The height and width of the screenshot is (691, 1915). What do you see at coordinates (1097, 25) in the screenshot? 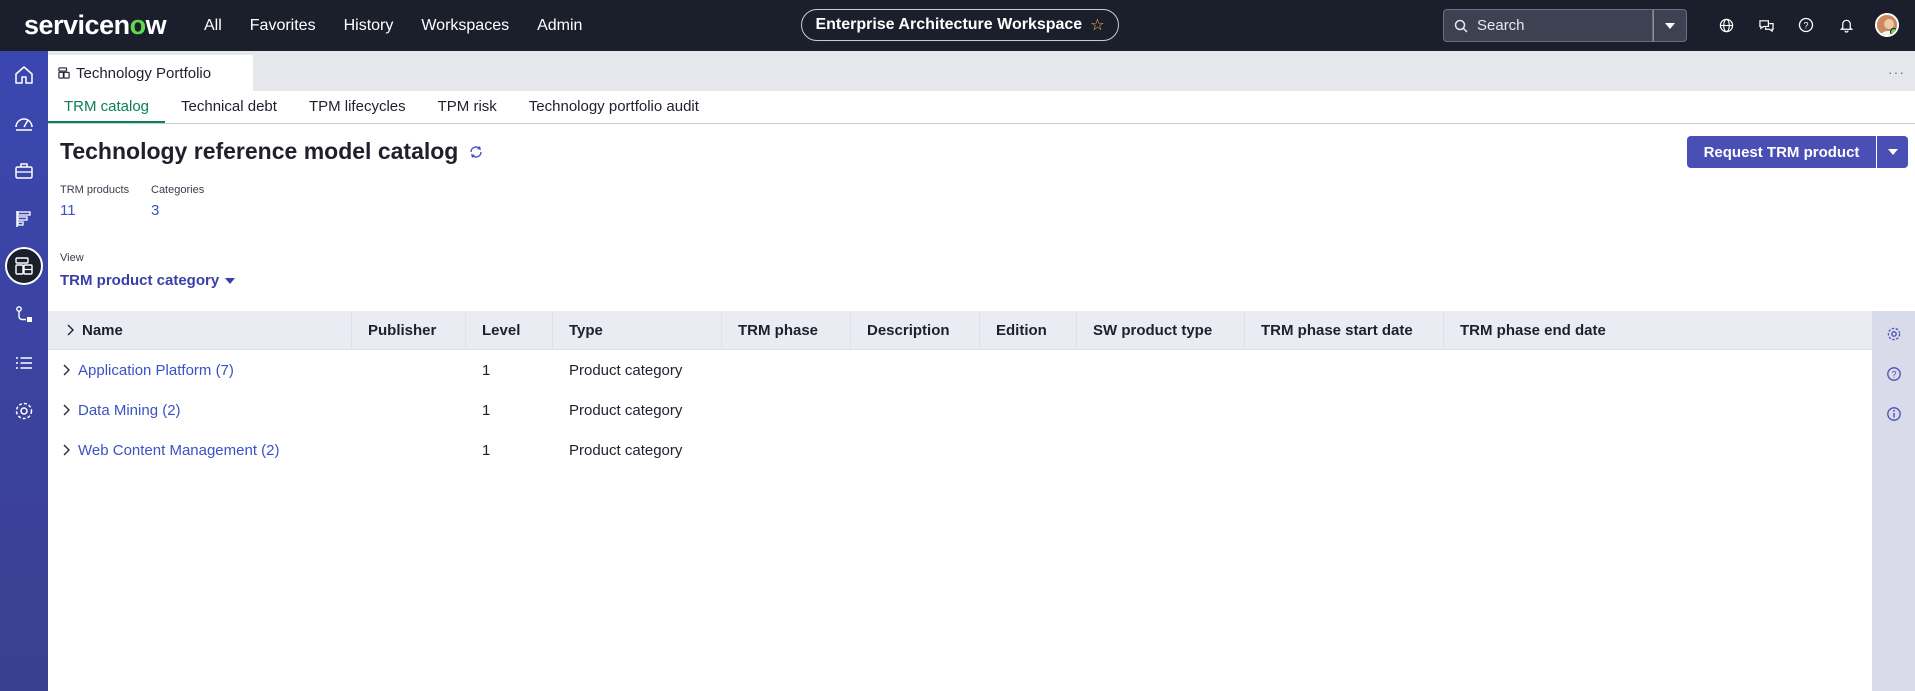
I see `favorite-star-icon: ☆` at bounding box center [1097, 25].